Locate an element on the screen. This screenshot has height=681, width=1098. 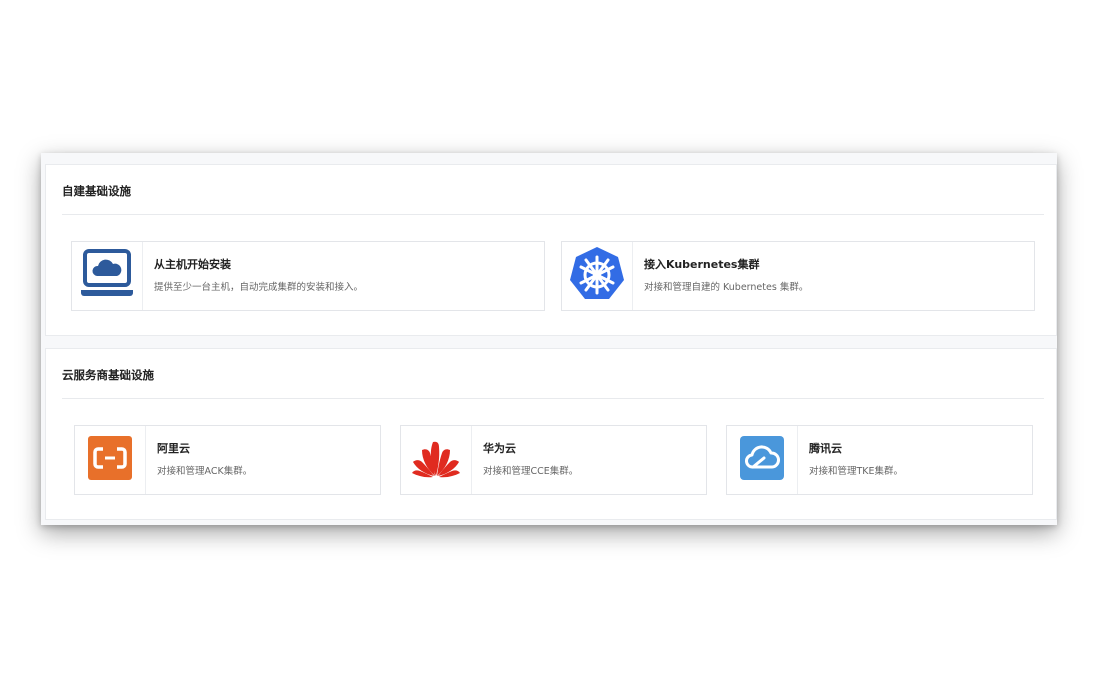
card-title: 华为云 is located at coordinates (499, 448).